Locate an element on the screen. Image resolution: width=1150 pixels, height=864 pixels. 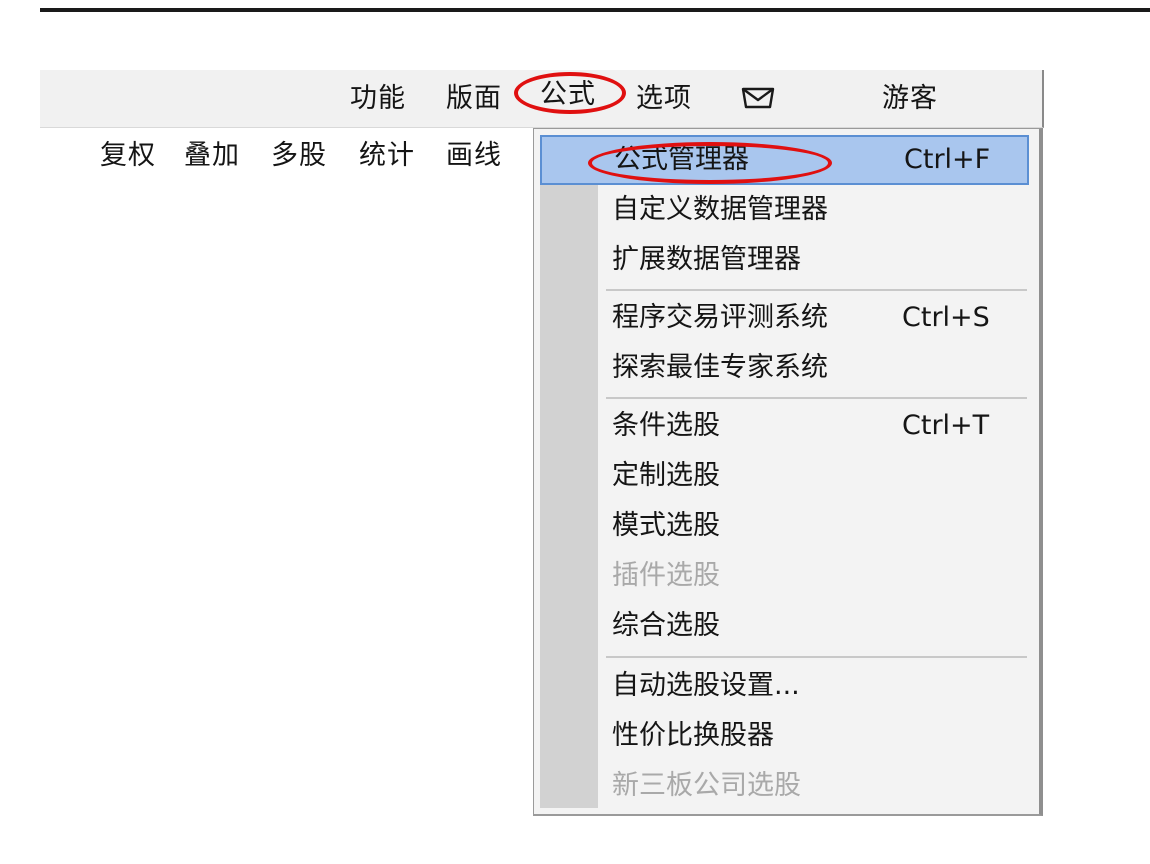
menu-item-expert-system: 探索最佳专家系统 is located at coordinates (784, 368).